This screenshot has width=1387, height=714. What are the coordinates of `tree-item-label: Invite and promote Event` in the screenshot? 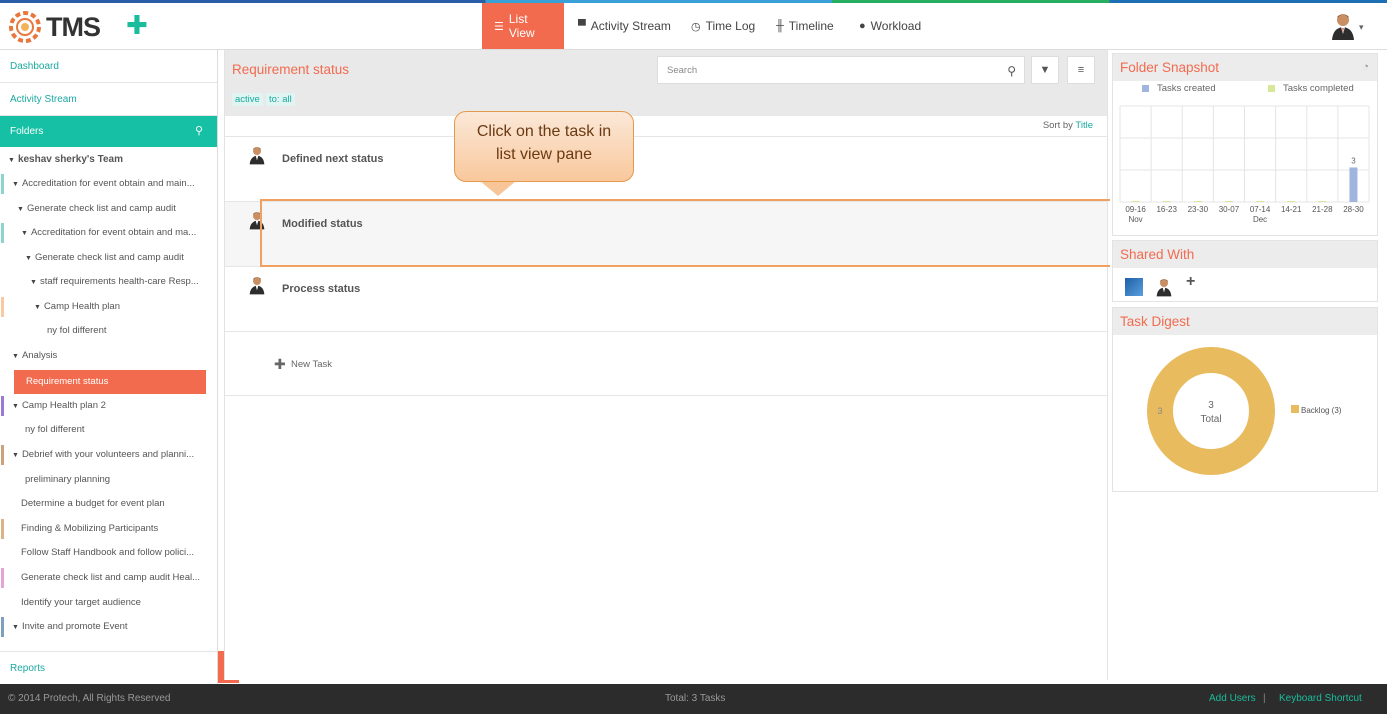 It's located at (74, 626).